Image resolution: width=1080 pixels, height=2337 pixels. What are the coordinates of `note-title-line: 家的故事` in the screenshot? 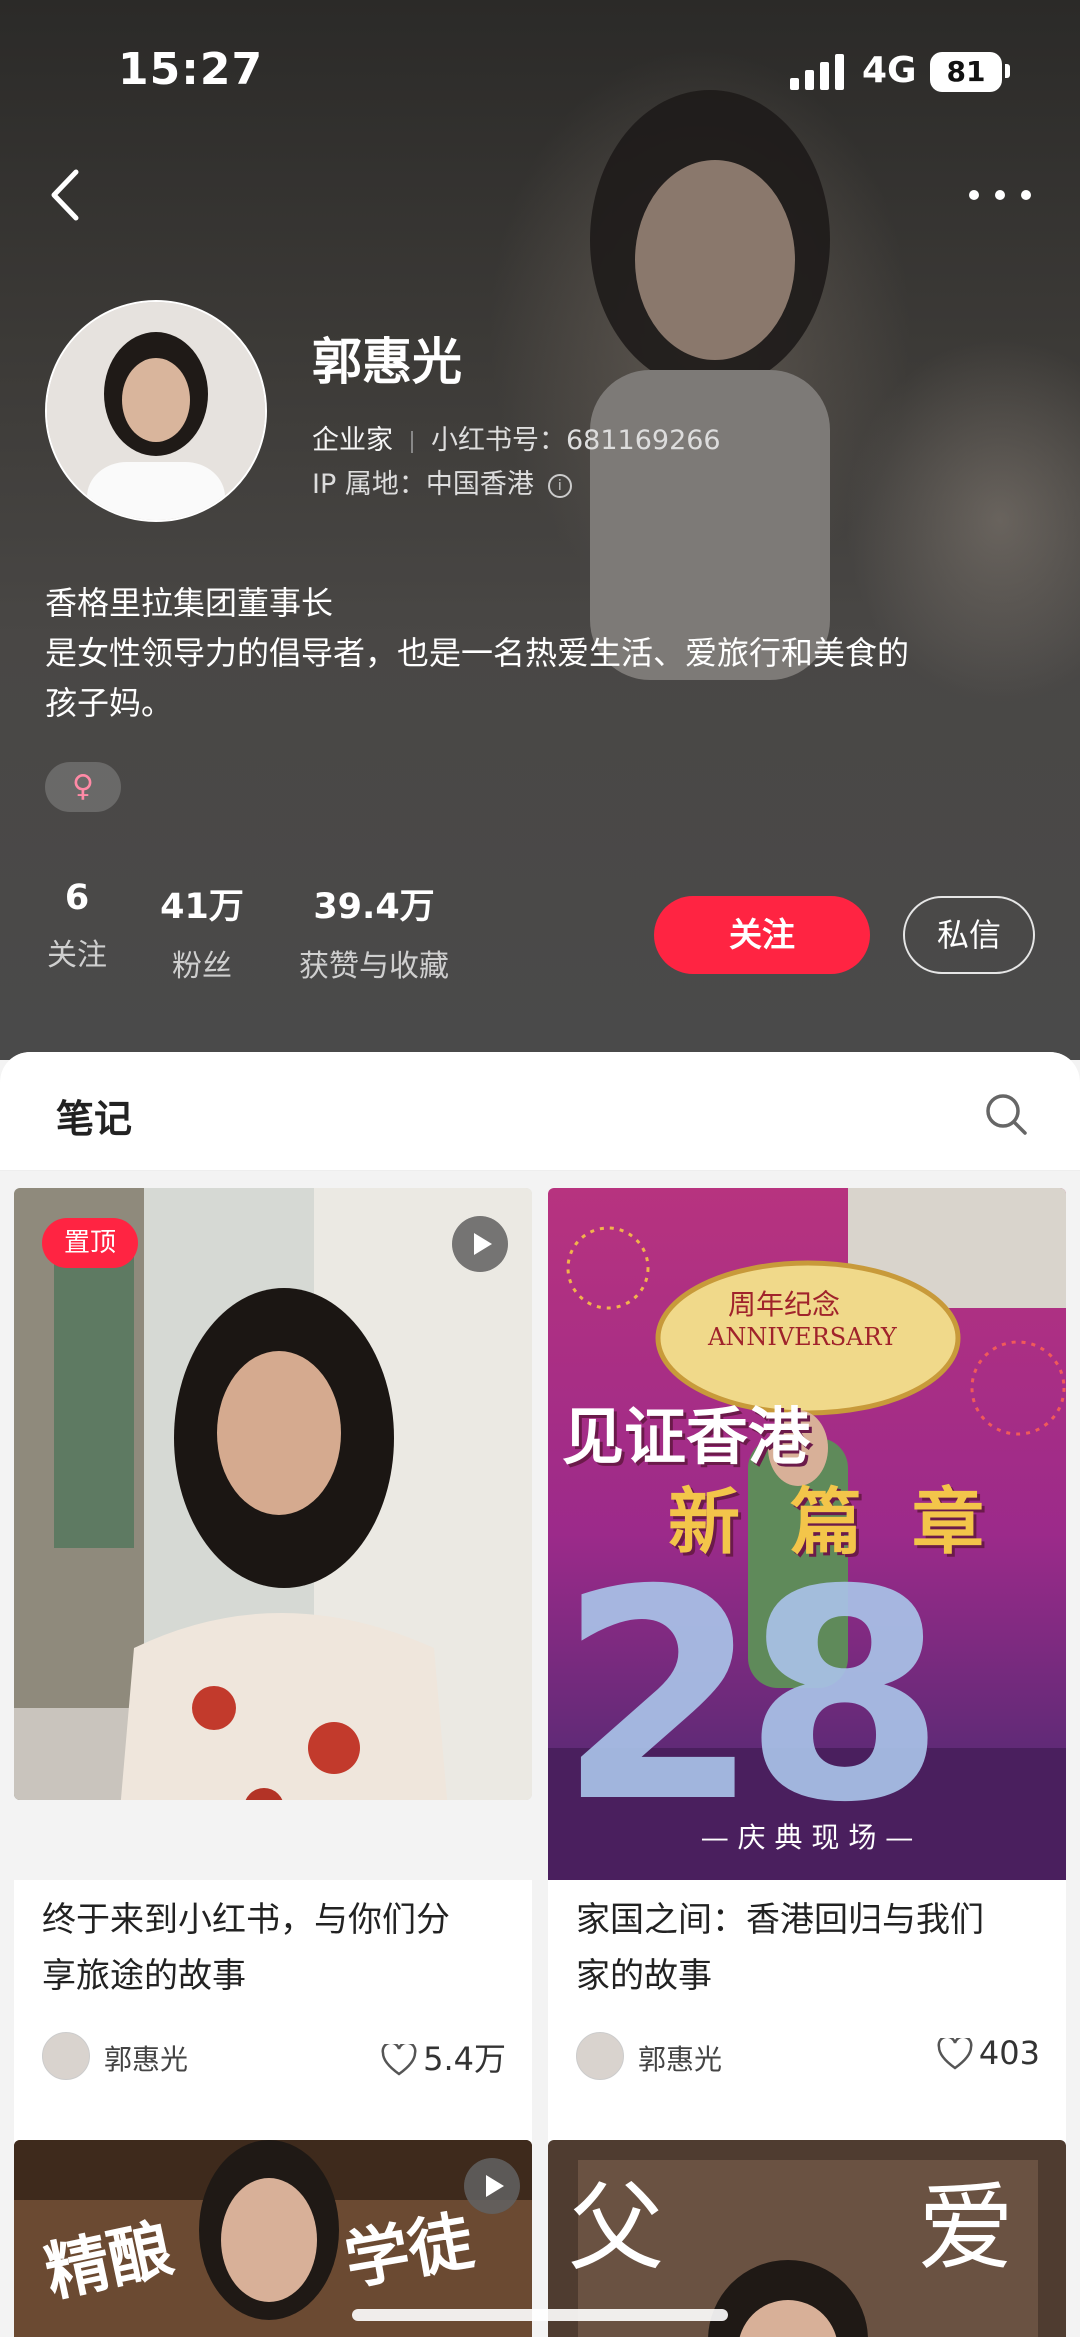 It's located at (644, 1976).